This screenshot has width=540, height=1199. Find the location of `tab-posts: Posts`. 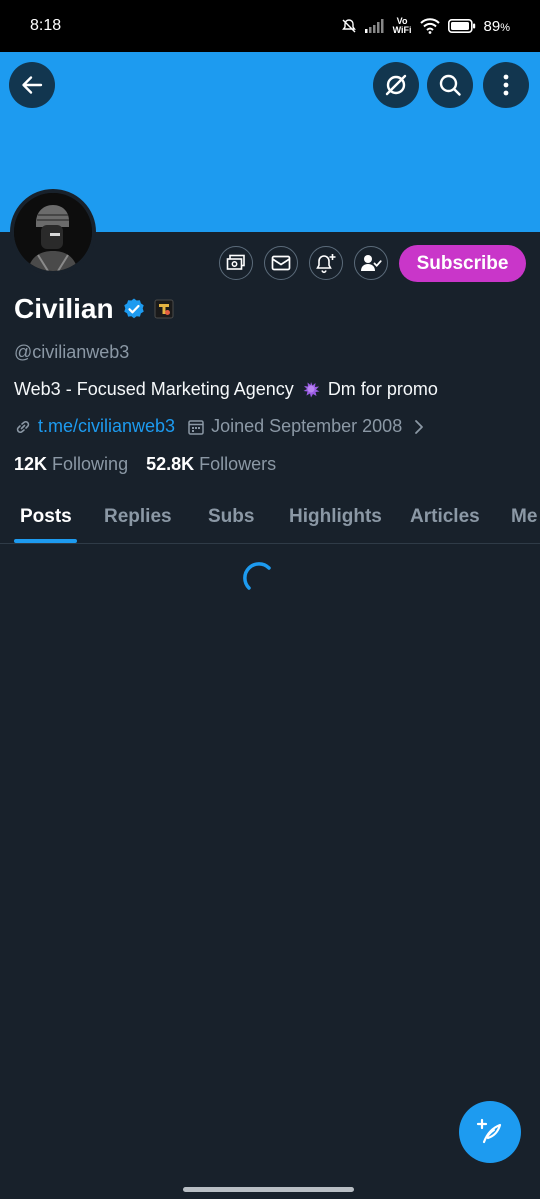

tab-posts: Posts is located at coordinates (46, 517).